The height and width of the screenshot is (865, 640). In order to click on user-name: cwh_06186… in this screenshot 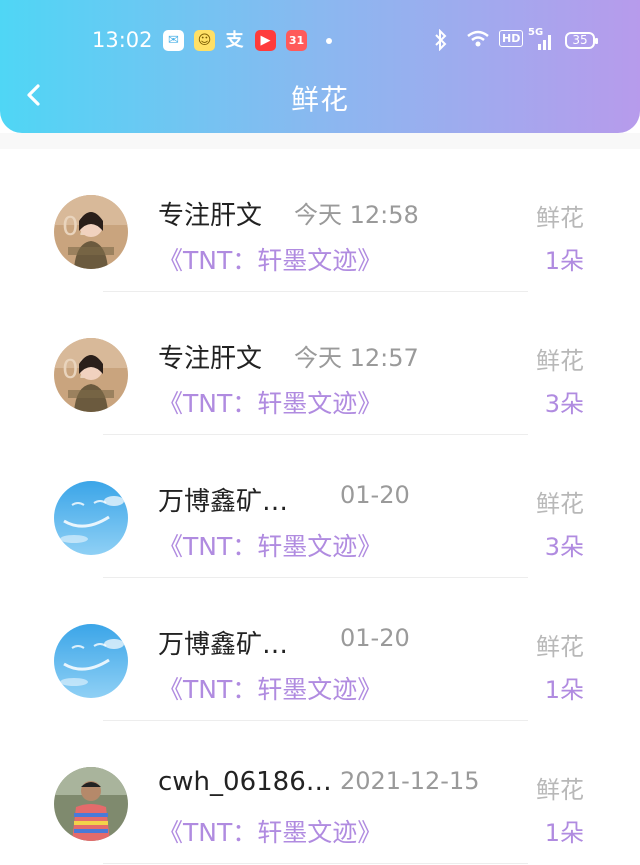, I will do `click(245, 782)`.